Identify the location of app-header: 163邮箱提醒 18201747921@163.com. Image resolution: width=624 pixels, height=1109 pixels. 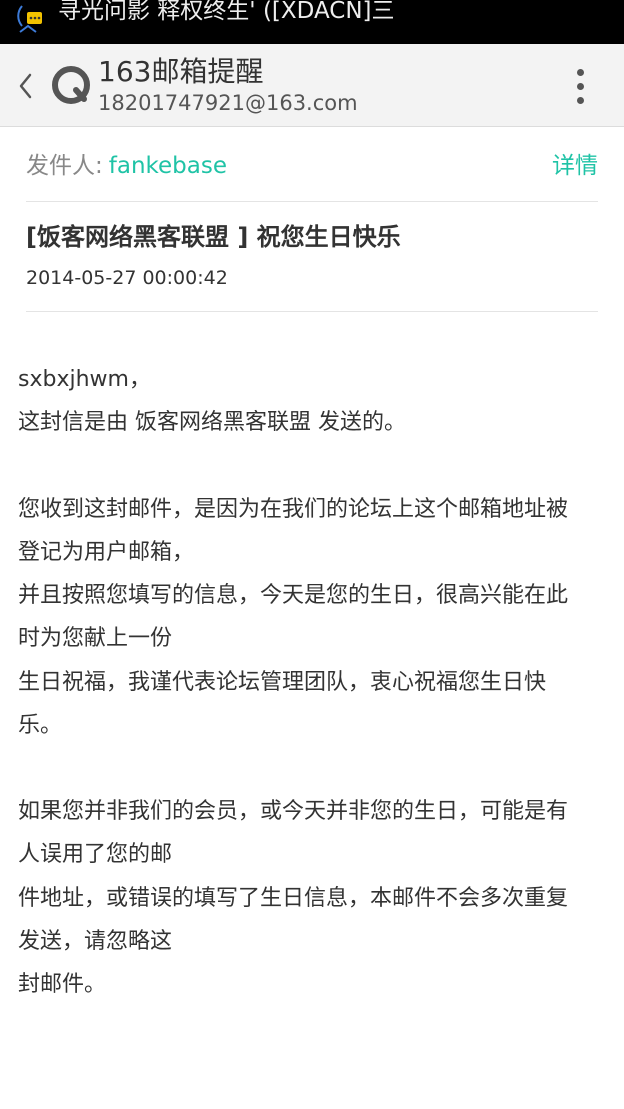
(312, 85).